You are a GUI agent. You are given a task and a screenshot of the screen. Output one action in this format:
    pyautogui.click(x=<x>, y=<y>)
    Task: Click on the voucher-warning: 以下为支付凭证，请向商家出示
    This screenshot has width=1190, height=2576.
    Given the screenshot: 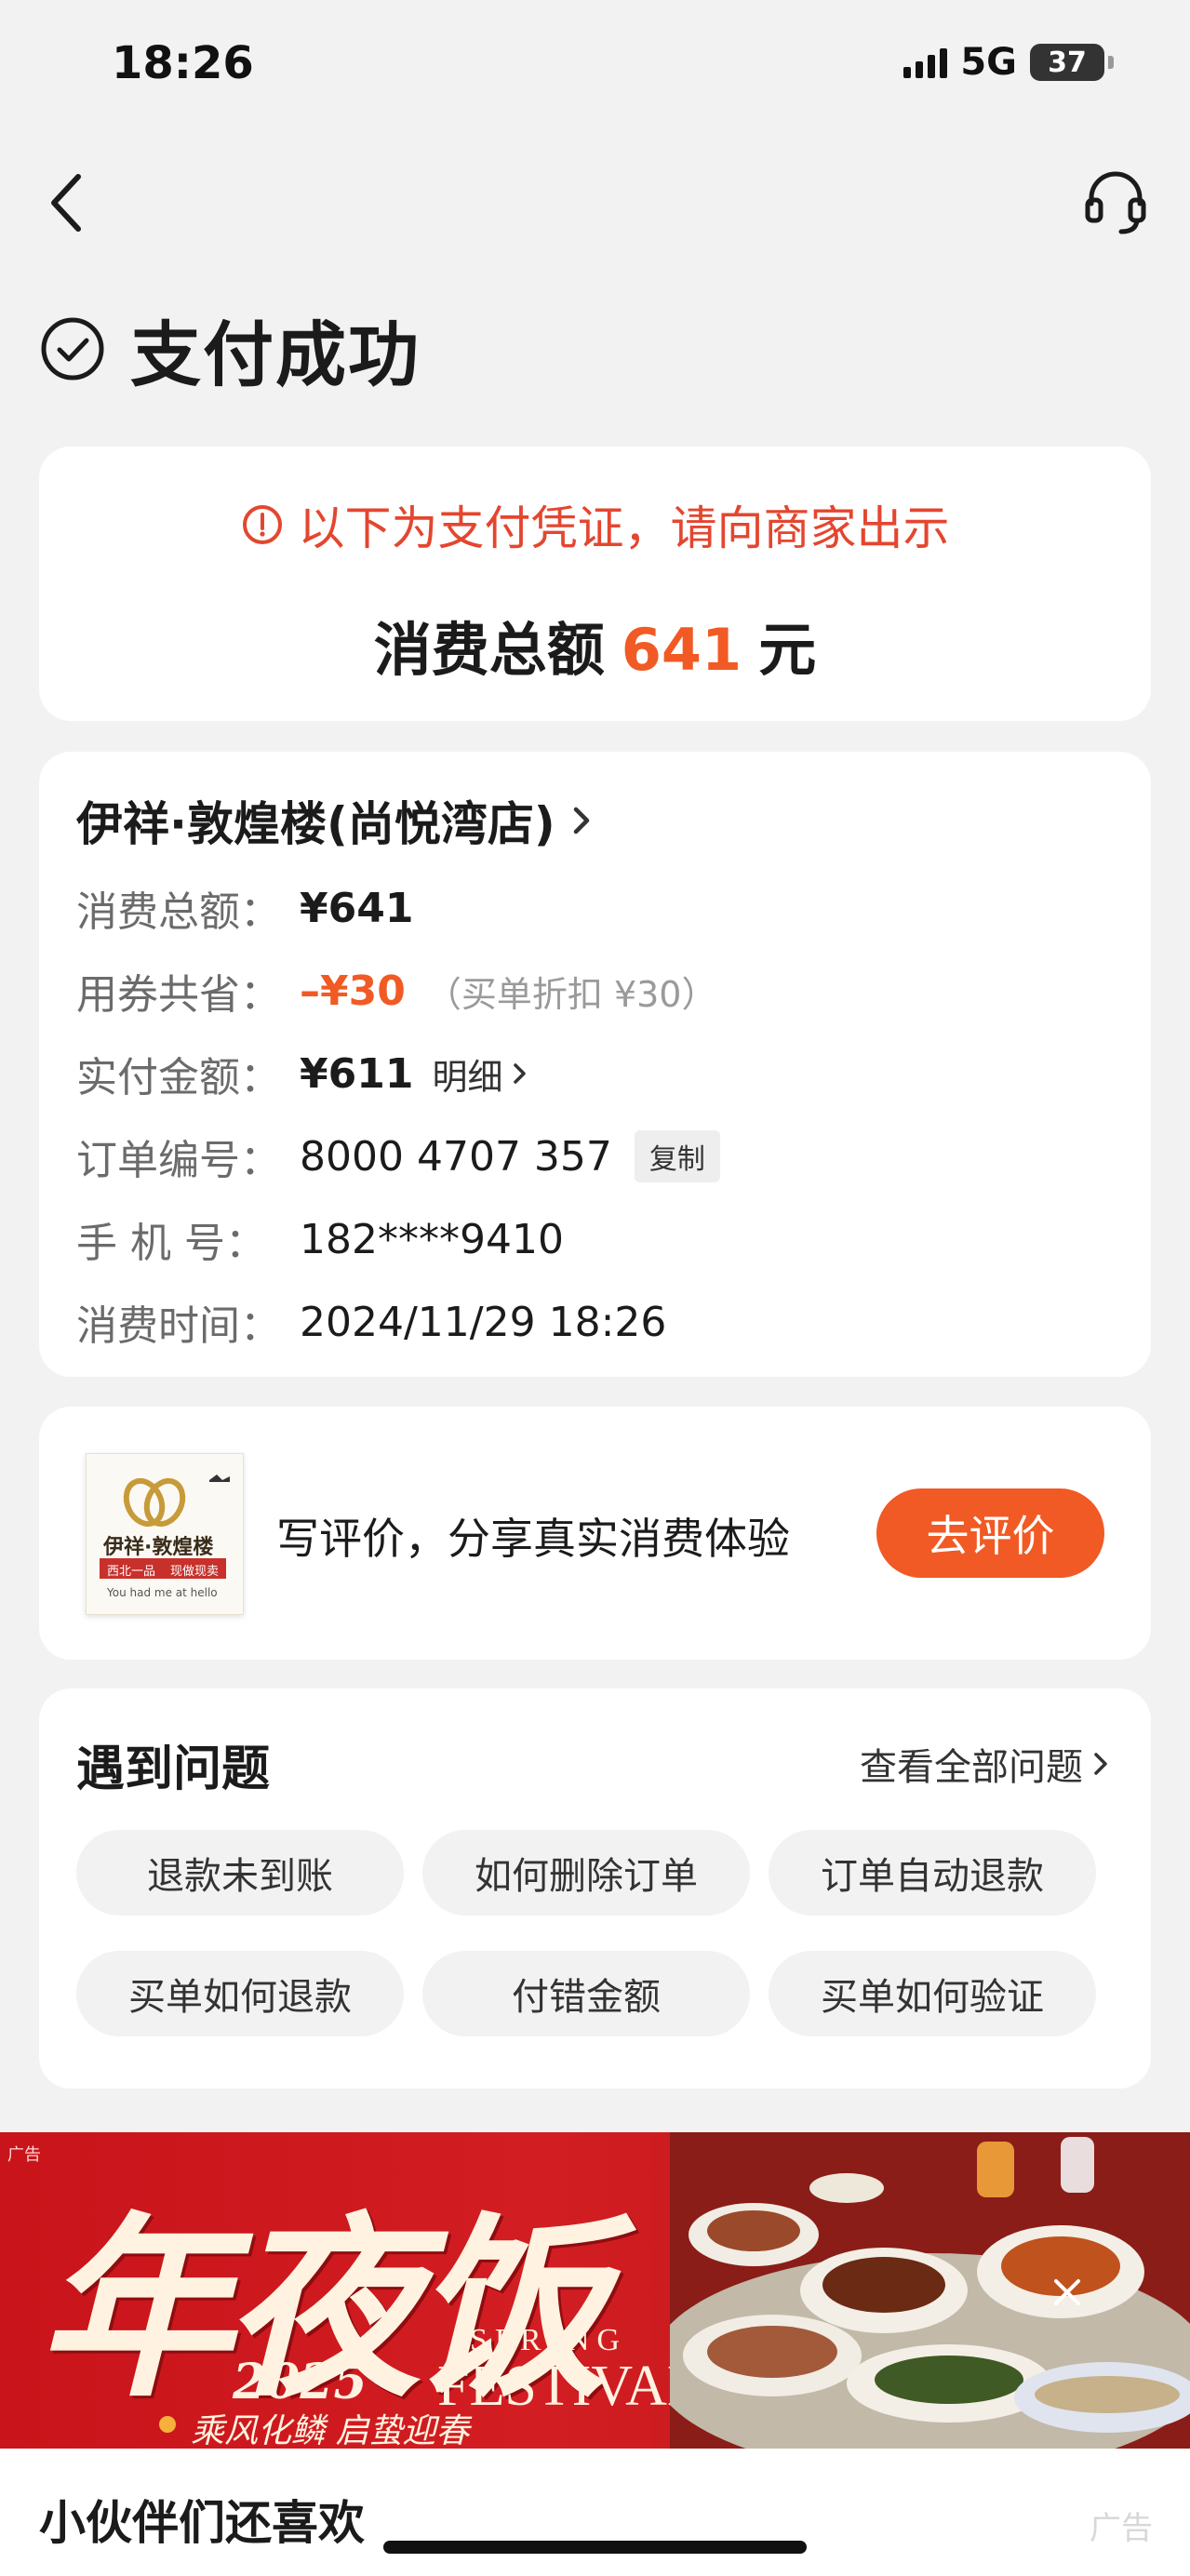 What is the action you would take?
    pyautogui.click(x=595, y=524)
    